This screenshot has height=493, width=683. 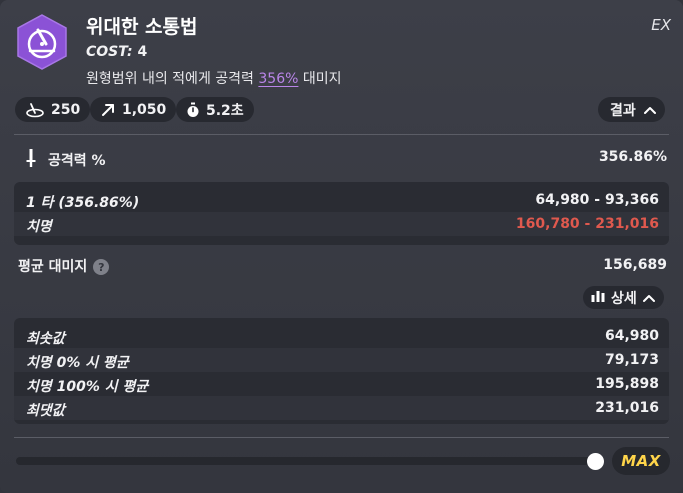 What do you see at coordinates (320, 79) in the screenshot?
I see `desc-suffix: 대미지` at bounding box center [320, 79].